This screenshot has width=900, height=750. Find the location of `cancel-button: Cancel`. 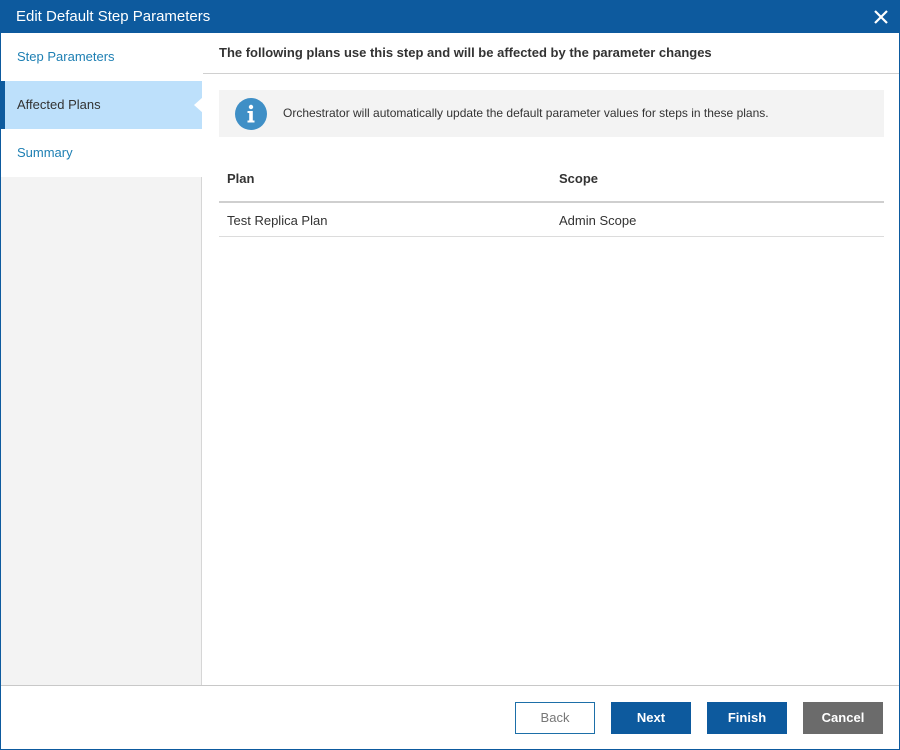

cancel-button: Cancel is located at coordinates (843, 718).